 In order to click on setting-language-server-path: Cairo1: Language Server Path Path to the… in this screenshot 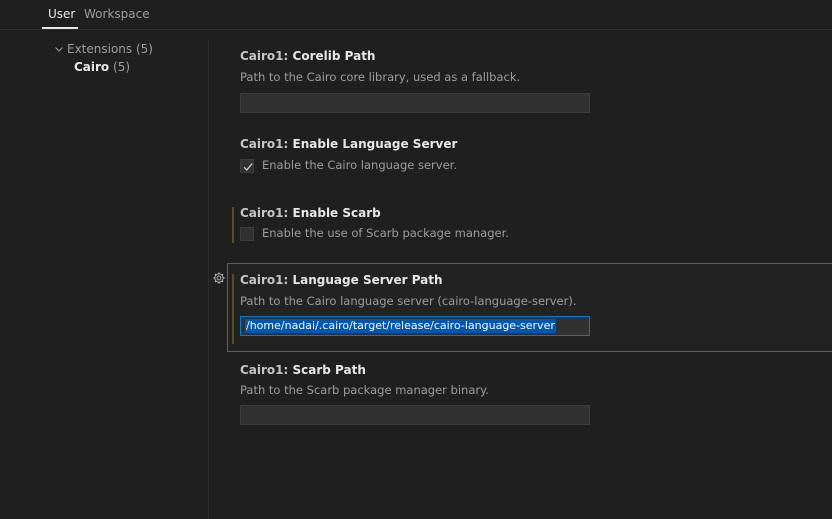, I will do `click(529, 307)`.